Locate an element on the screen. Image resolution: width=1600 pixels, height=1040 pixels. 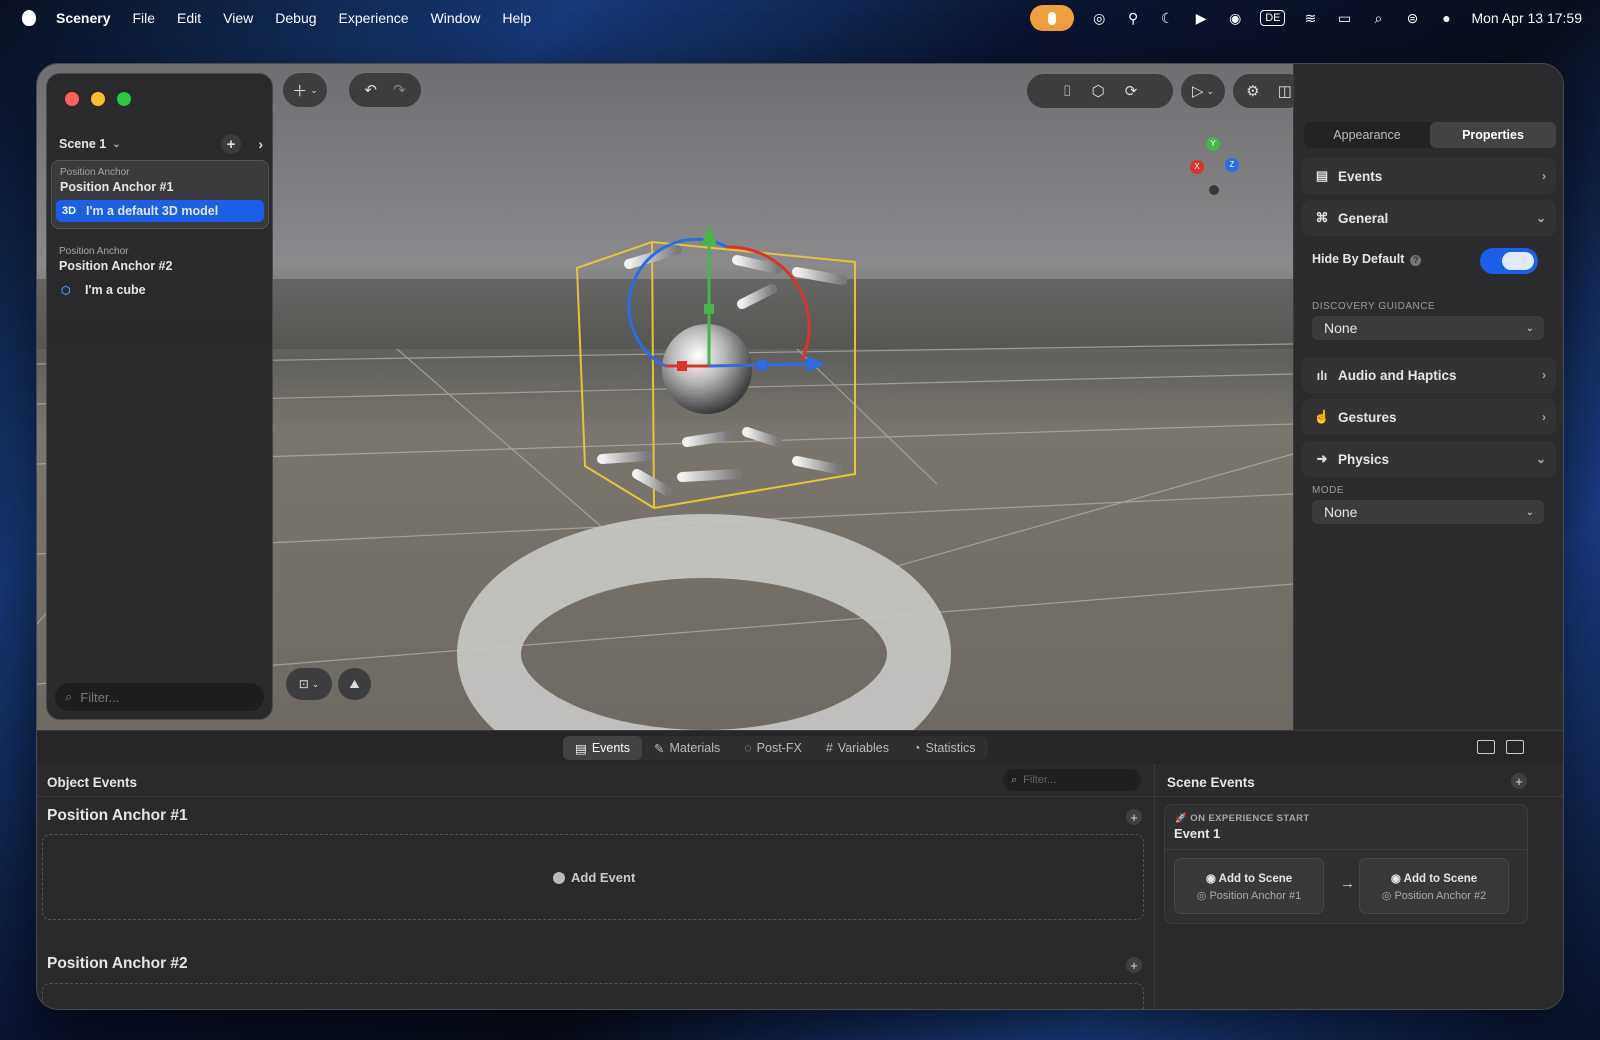
apple-icon is located at coordinates (29, 18).